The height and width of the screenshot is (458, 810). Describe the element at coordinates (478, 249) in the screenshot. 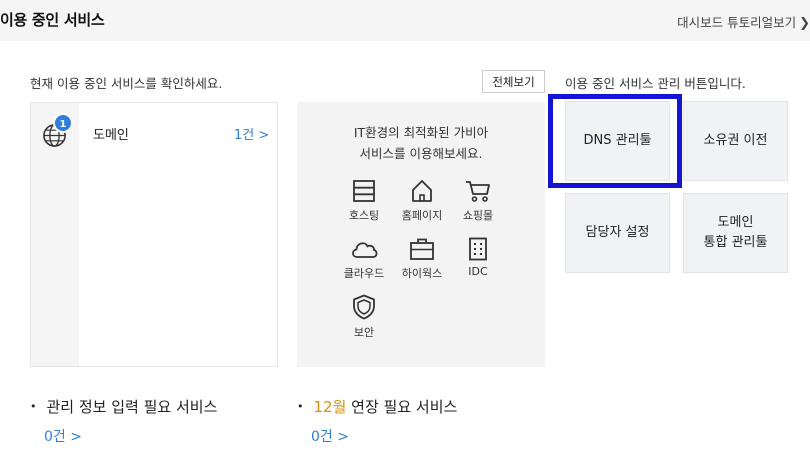

I see `building-icon` at that location.